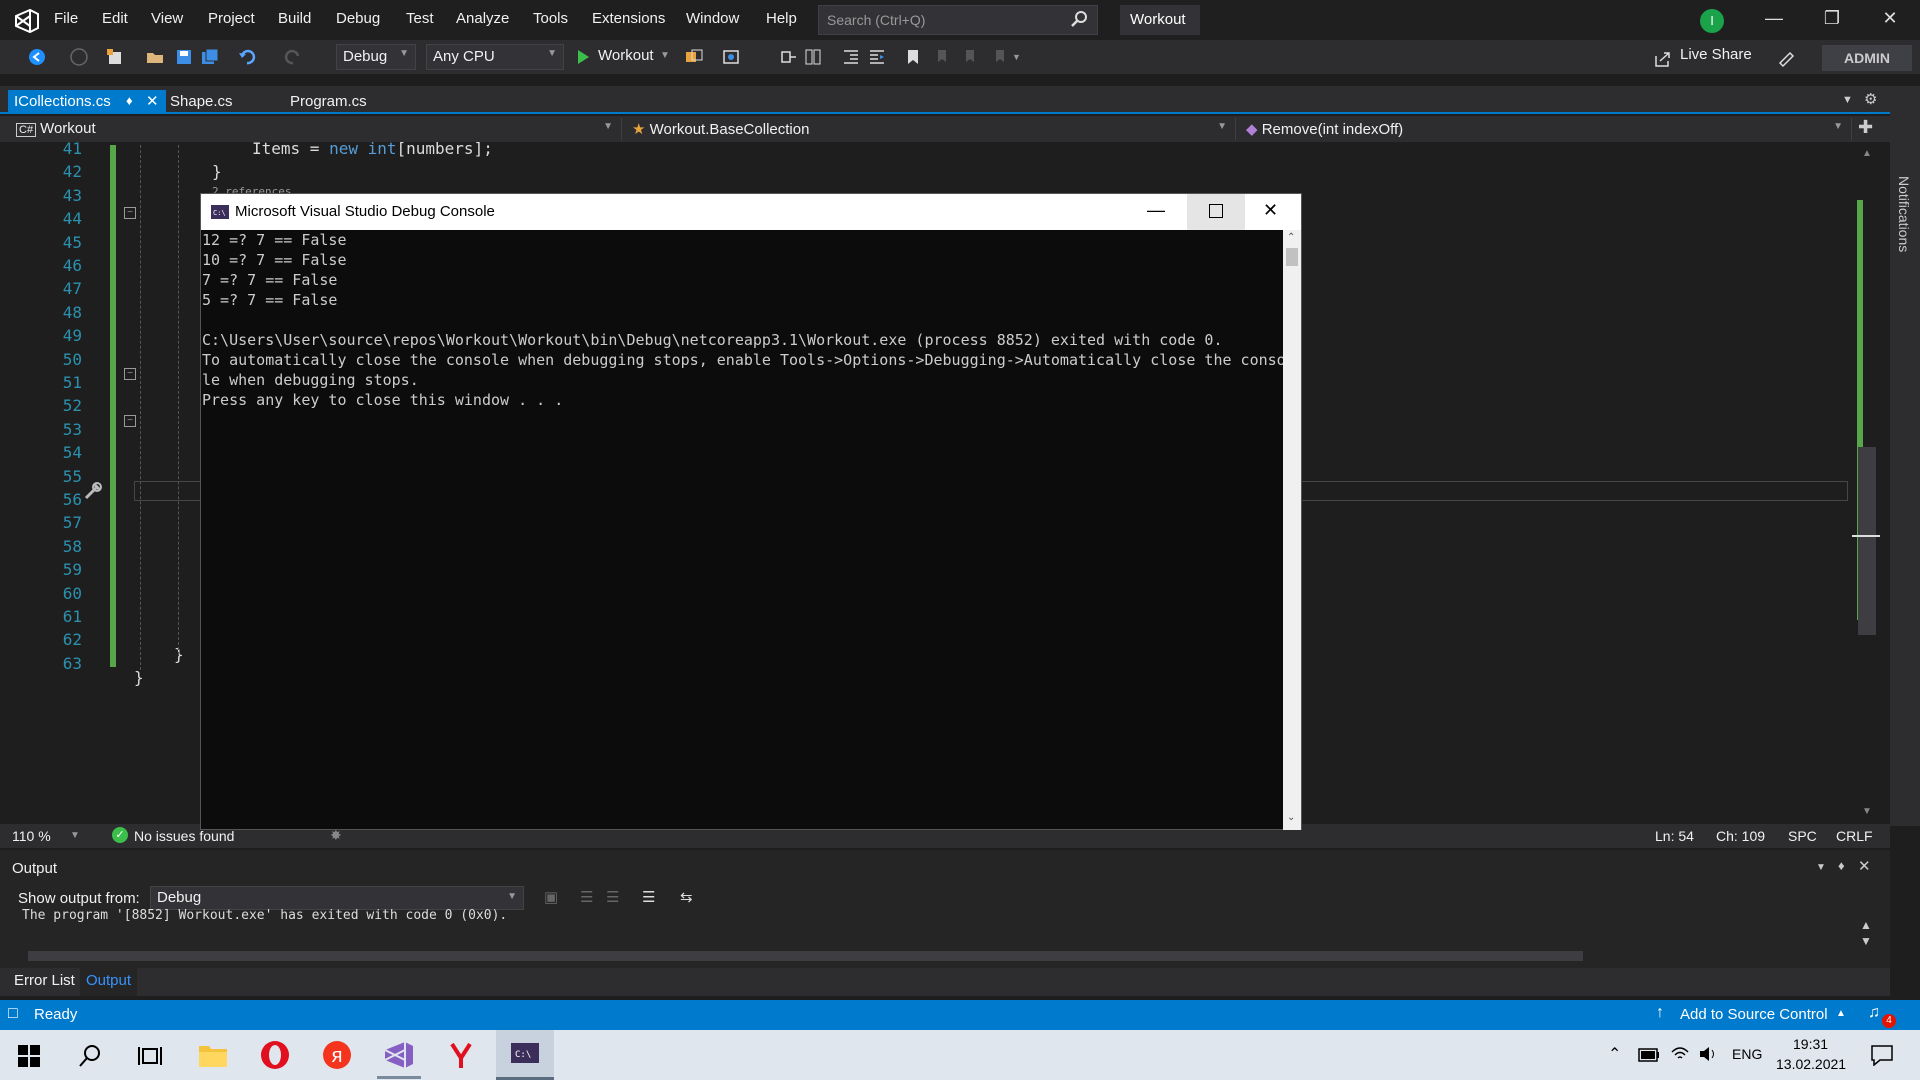 The width and height of the screenshot is (1920, 1080). I want to click on prev-message-icon: ☰, so click(586, 897).